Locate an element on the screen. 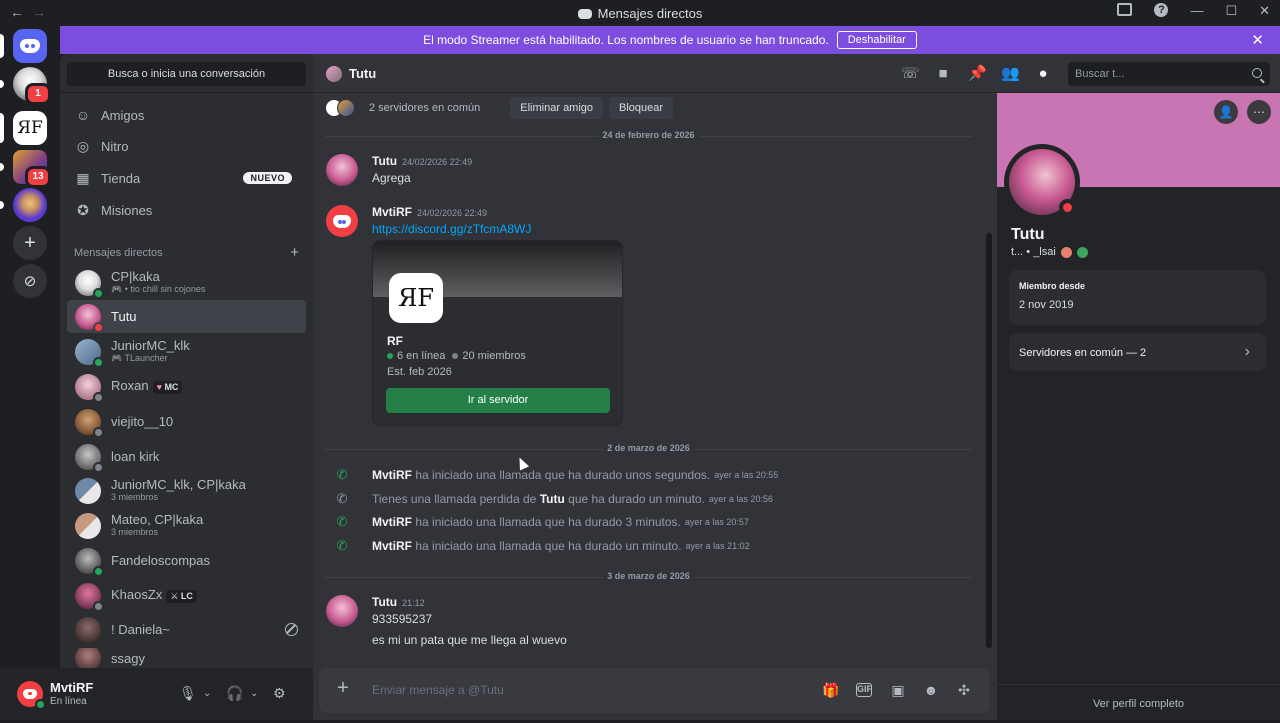 This screenshot has height=723, width=1280. guild-tag: ⚔ LC is located at coordinates (181, 596).